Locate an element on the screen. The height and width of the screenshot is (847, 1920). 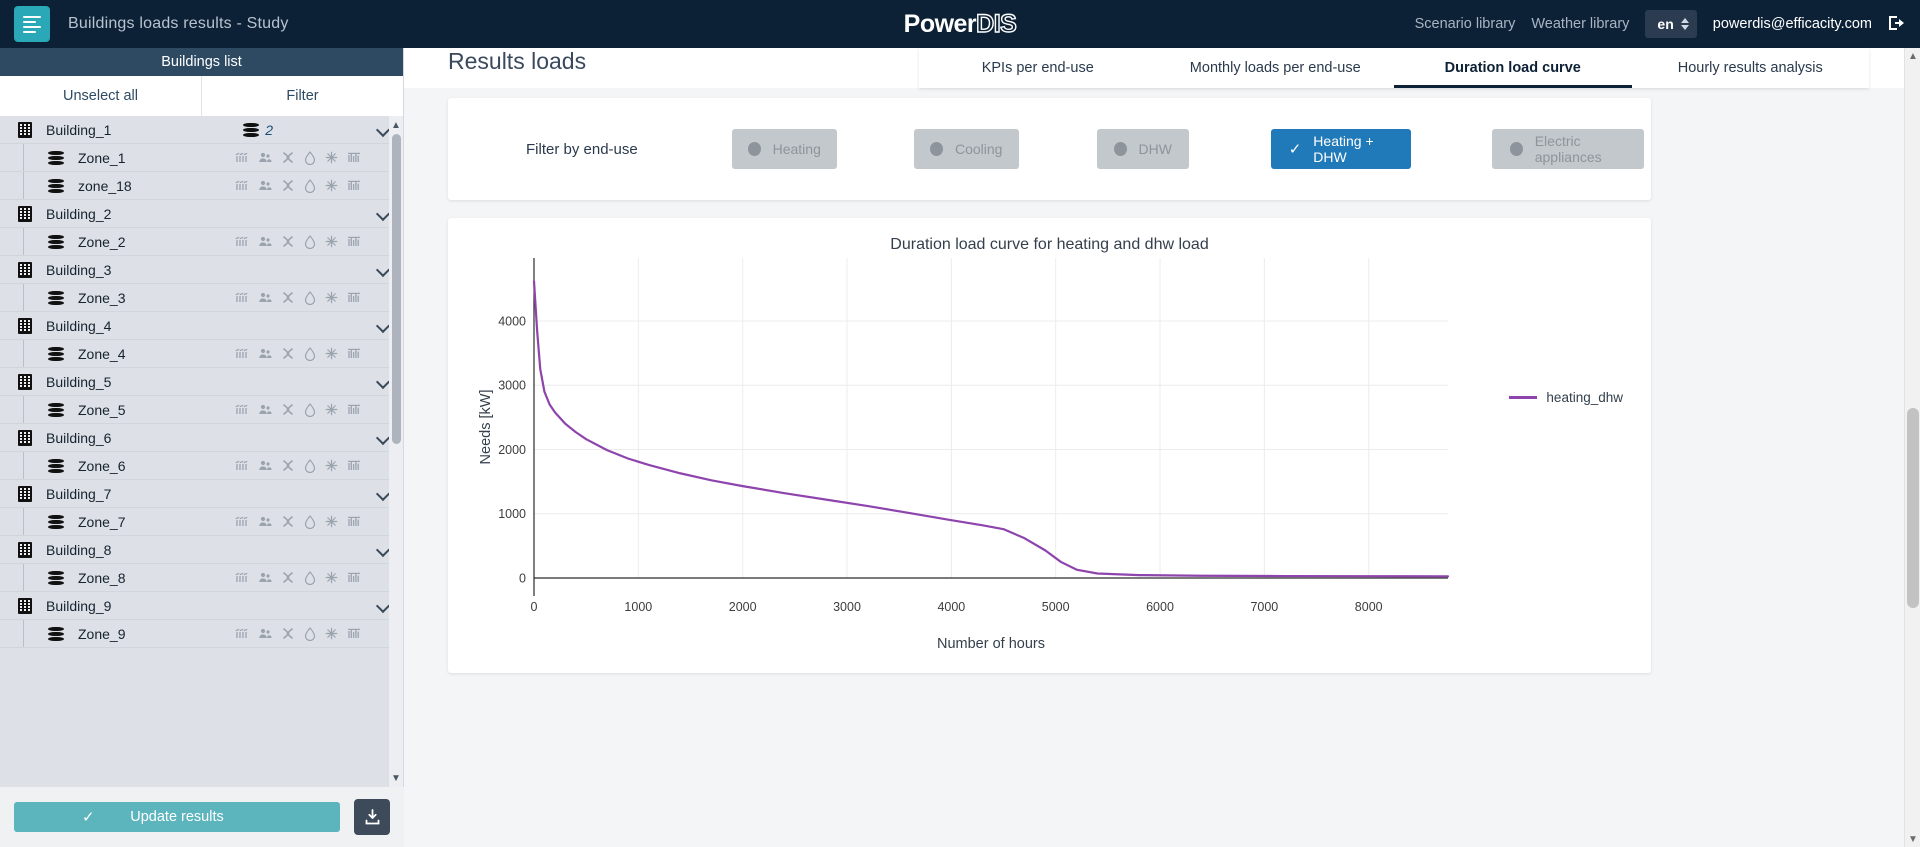
tree-building-row: Building_1 2 is located at coordinates (201, 130).